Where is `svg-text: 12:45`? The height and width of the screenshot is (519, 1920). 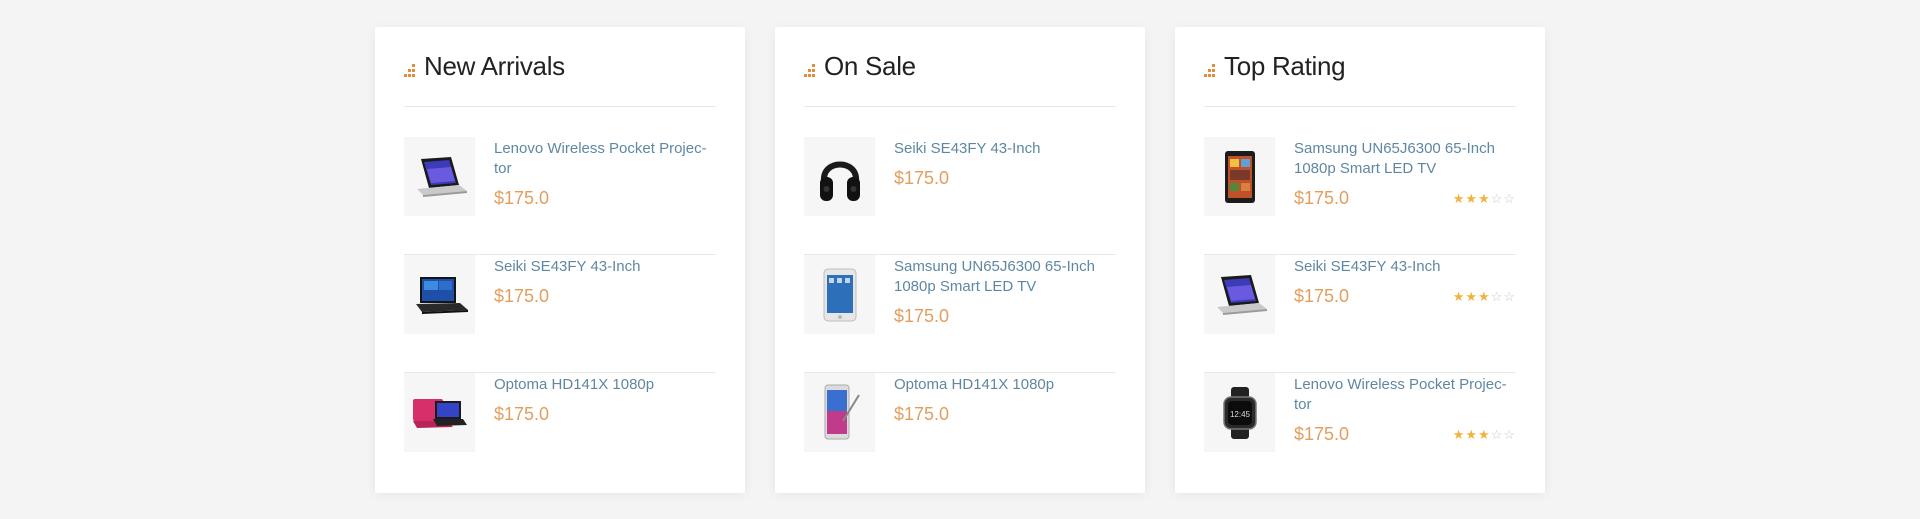 svg-text: 12:45 is located at coordinates (1239, 414).